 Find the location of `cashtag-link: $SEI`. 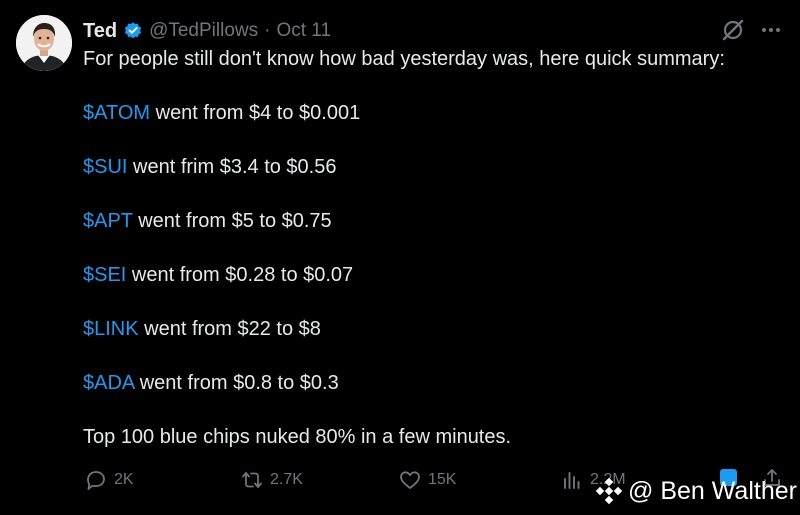

cashtag-link: $SEI is located at coordinates (104, 275).